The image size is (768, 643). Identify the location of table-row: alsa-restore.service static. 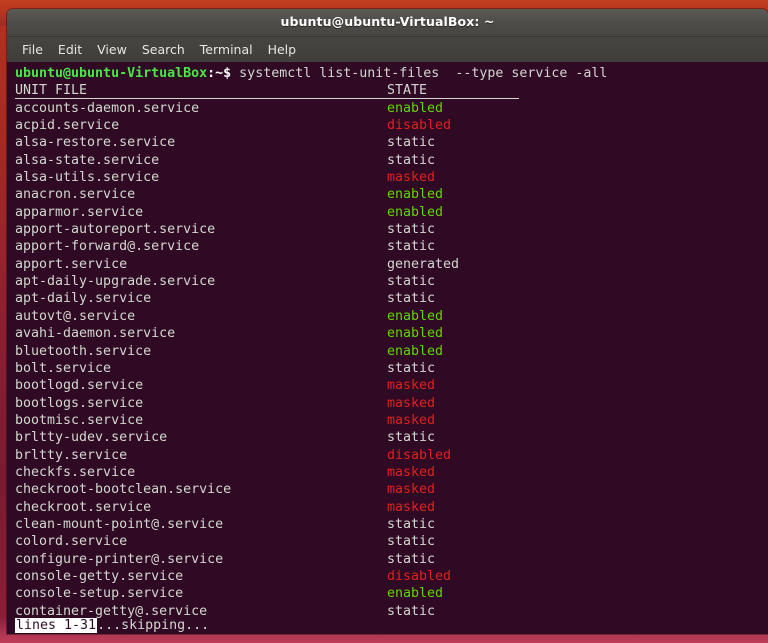
(387, 142).